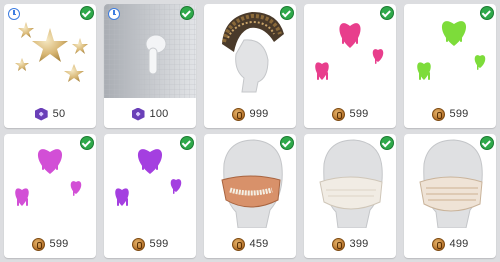 Image resolution: width=500 pixels, height=262 pixels. I want to click on item-card-white-earbud: 100, so click(150, 66).